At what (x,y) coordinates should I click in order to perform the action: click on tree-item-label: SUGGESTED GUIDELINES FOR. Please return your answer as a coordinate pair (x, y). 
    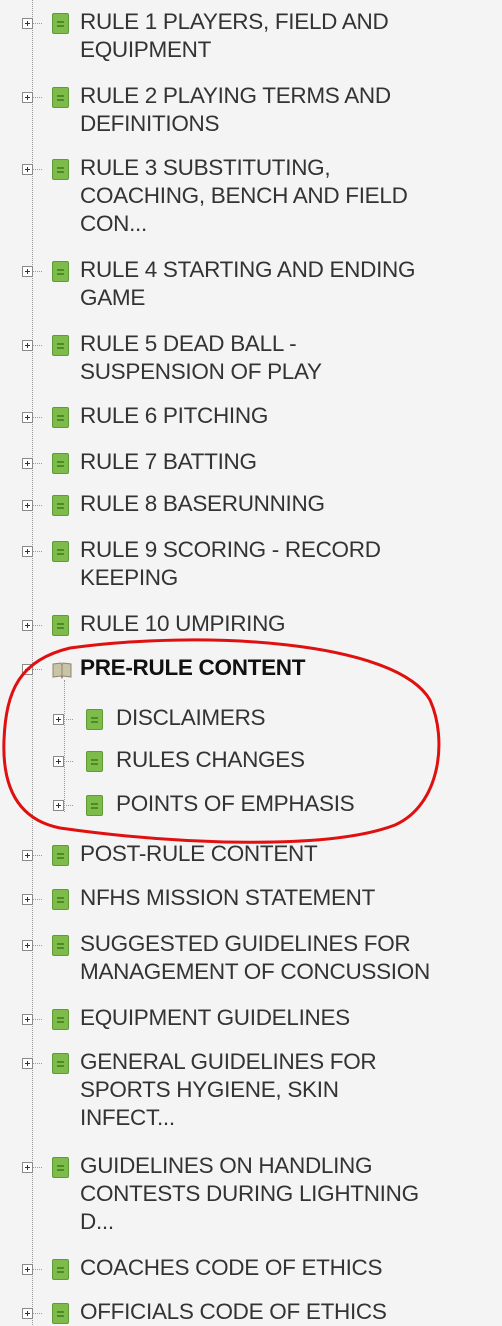
    Looking at the image, I should click on (245, 944).